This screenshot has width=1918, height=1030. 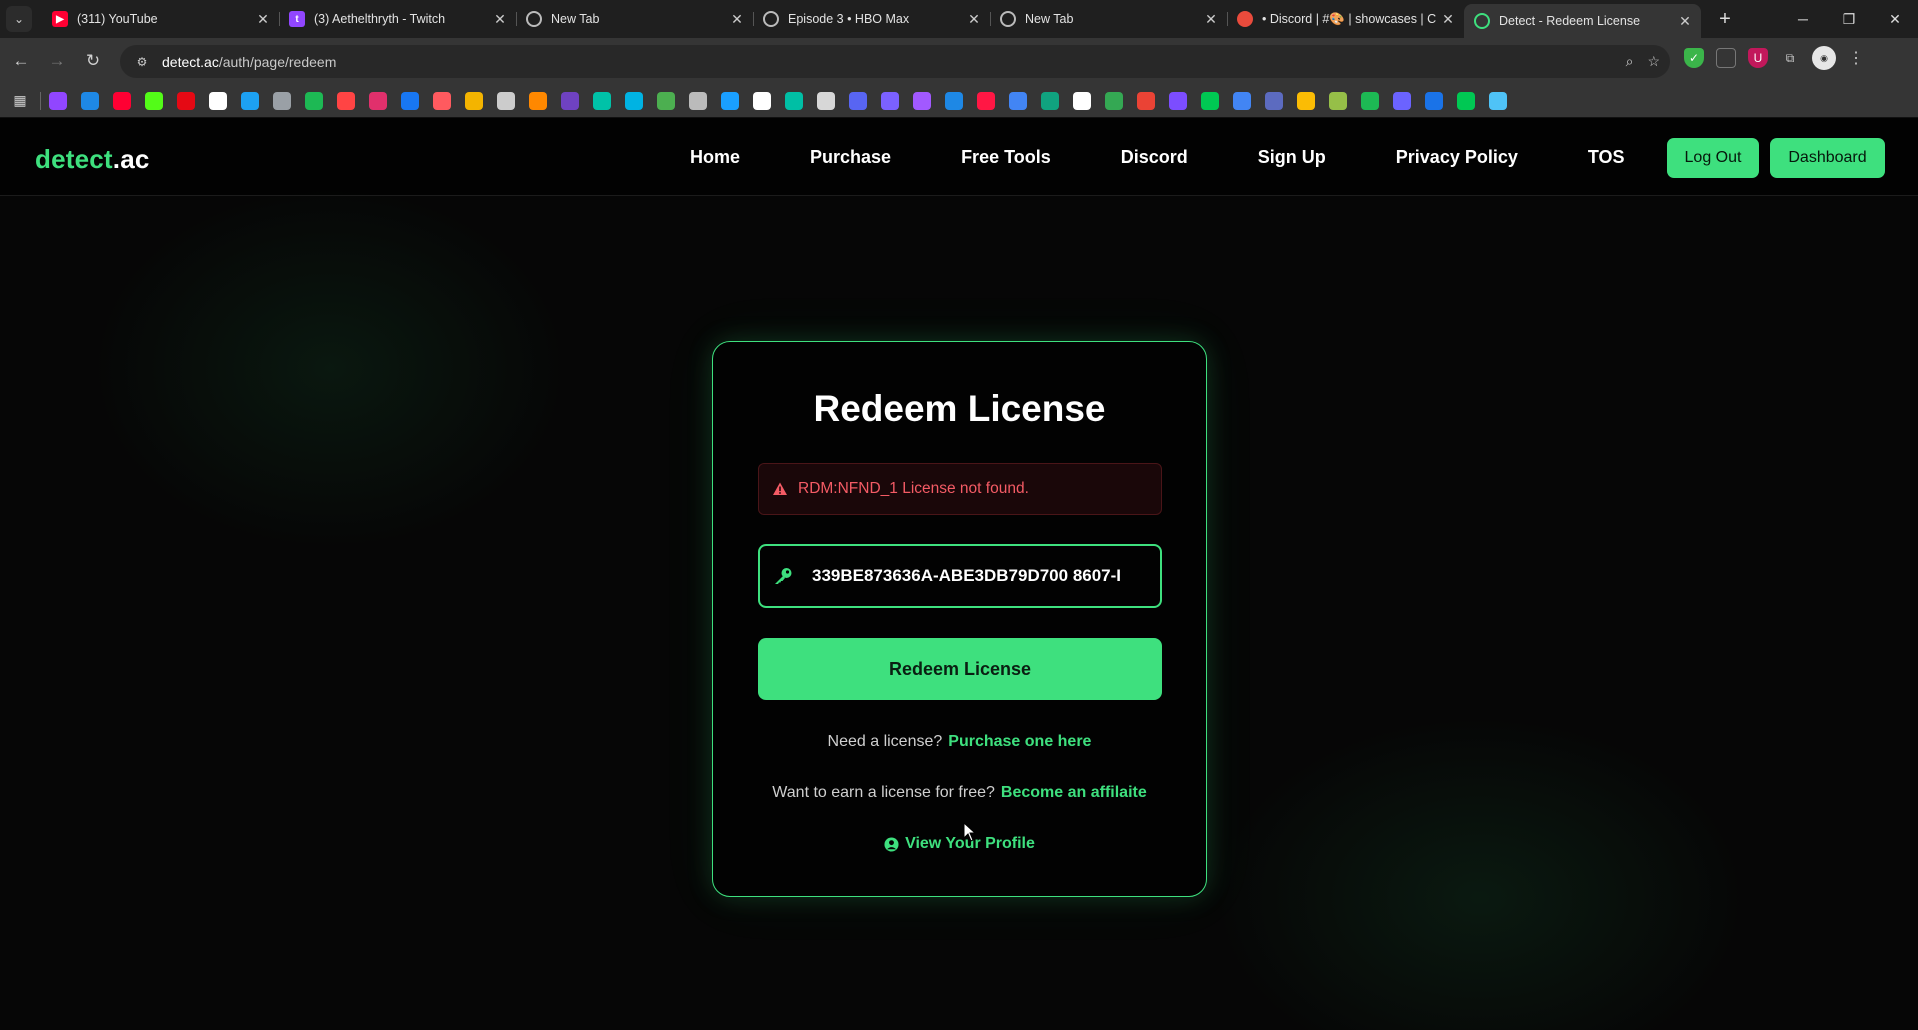 I want to click on apps-grid-icon: ▦, so click(x=20, y=101).